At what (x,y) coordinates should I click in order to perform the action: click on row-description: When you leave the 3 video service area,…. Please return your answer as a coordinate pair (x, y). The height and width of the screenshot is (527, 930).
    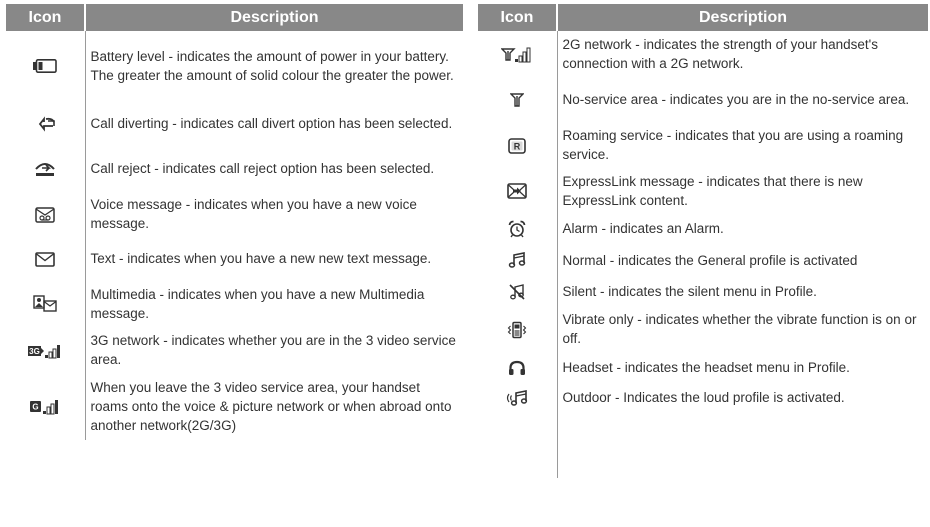
    Looking at the image, I should click on (271, 406).